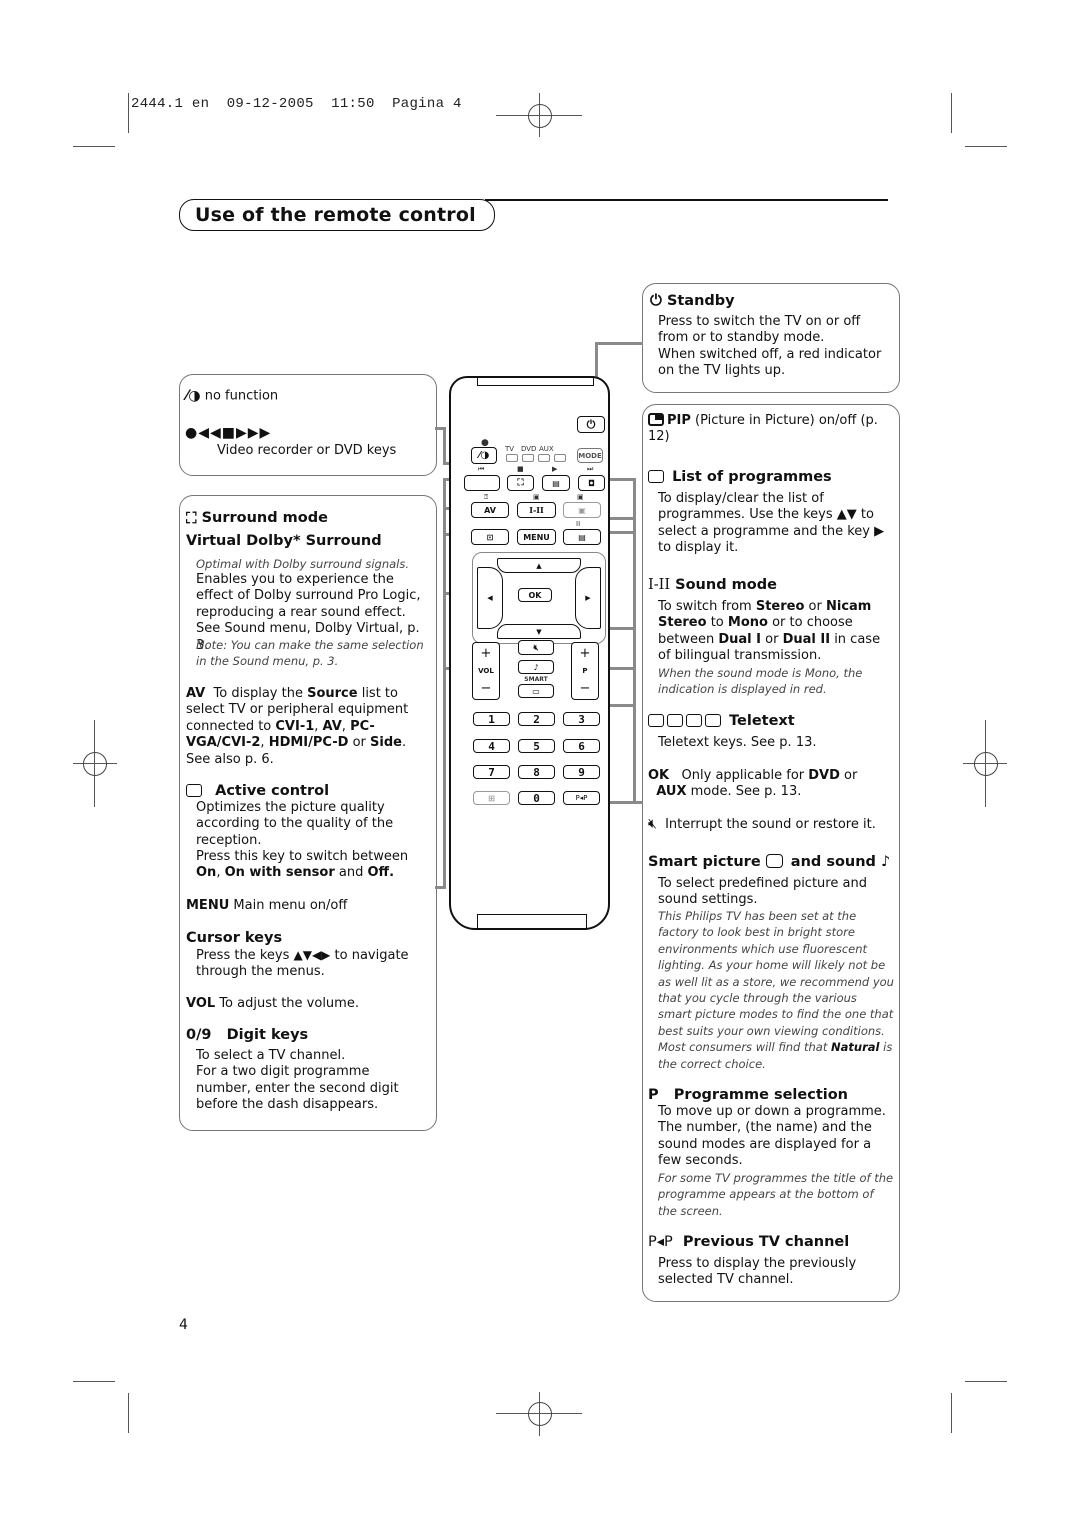  Describe the element at coordinates (520, 483) in the screenshot. I see `surround-button: ⛶` at that location.